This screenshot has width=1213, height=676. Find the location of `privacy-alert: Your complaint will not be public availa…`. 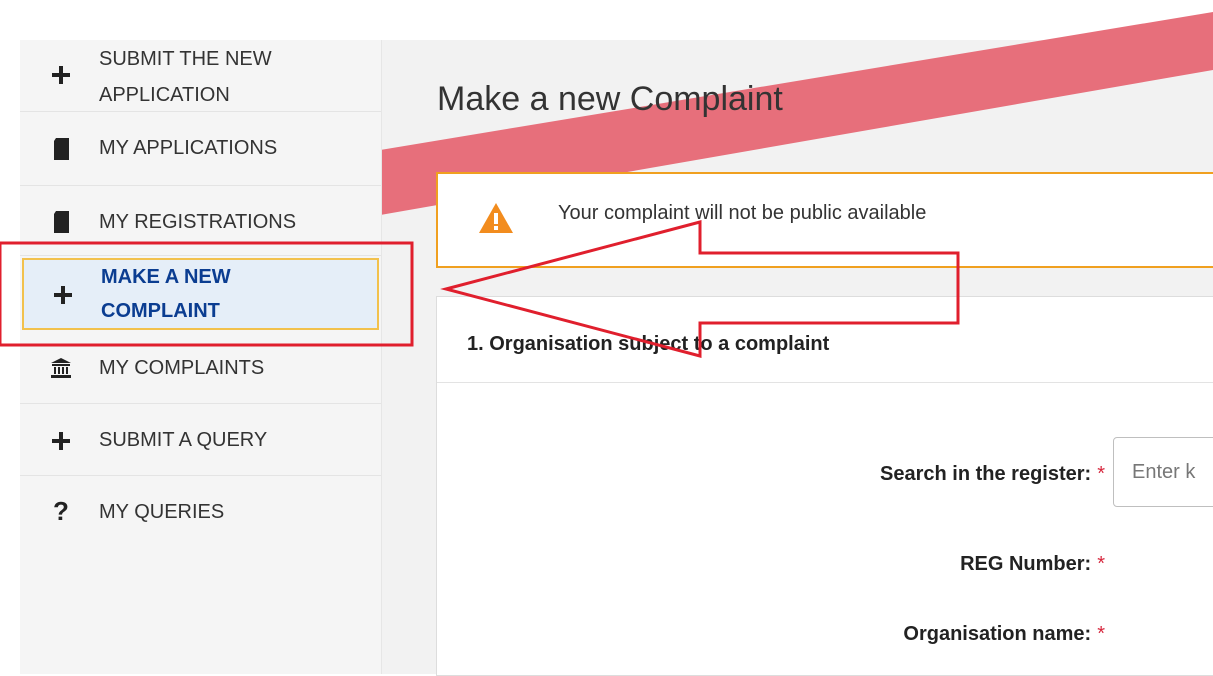

privacy-alert: Your complaint will not be public availa… is located at coordinates (824, 220).